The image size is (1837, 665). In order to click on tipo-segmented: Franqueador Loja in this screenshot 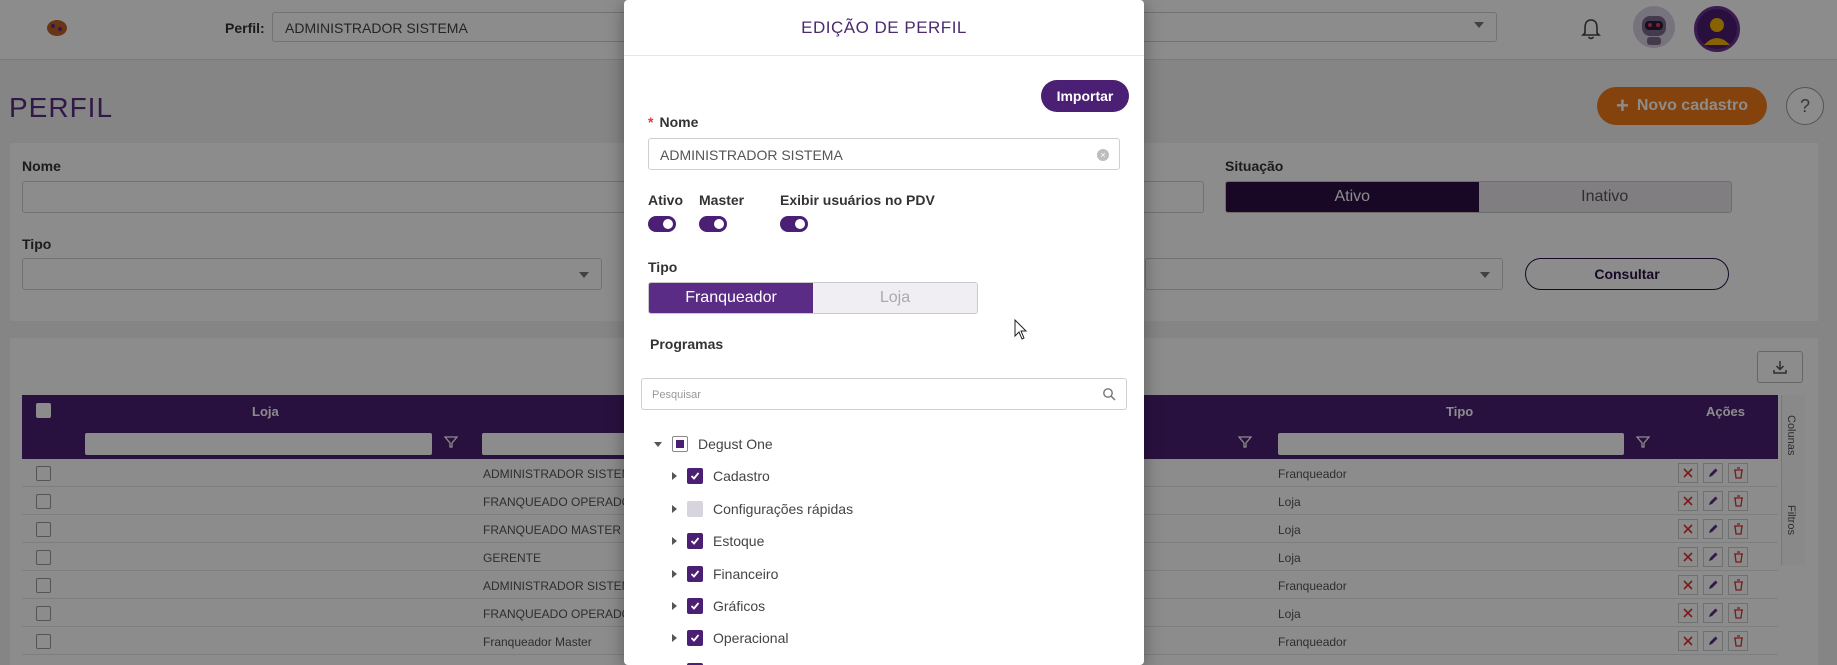, I will do `click(813, 298)`.